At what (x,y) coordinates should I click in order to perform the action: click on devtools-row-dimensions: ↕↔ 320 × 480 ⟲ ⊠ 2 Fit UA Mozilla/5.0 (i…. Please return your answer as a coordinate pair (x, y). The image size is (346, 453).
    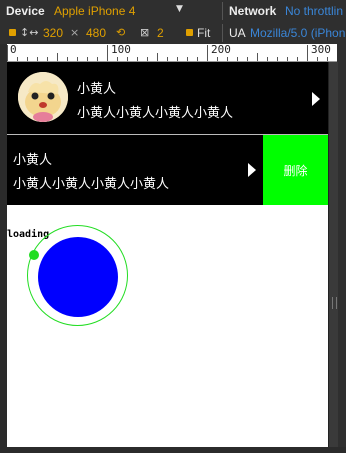
    Looking at the image, I should click on (173, 33).